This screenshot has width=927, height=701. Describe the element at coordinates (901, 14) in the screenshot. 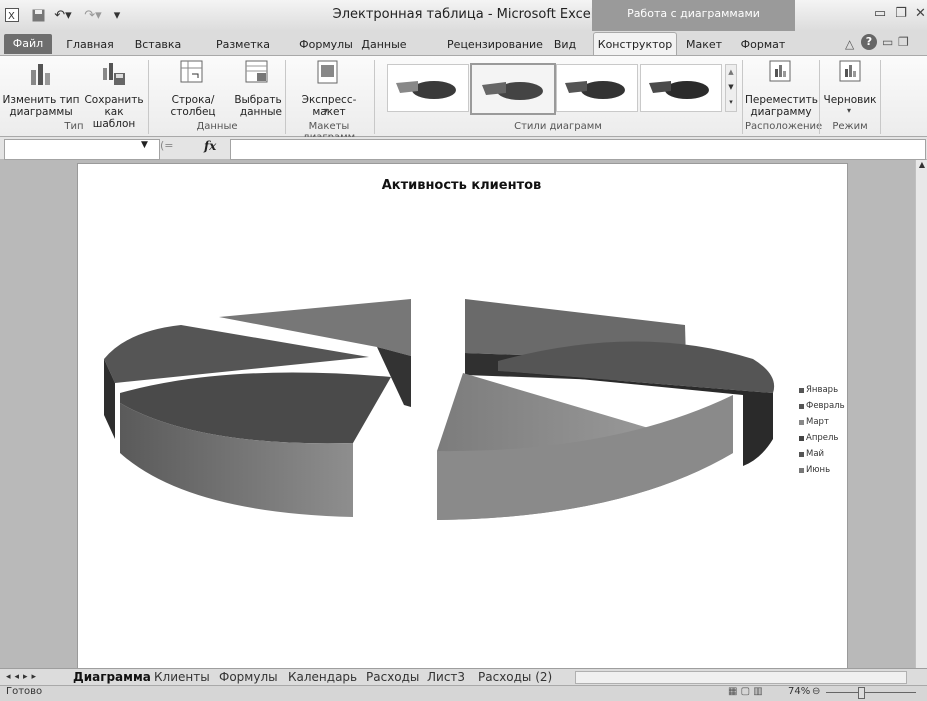

I see `restore-icon: ❐` at that location.